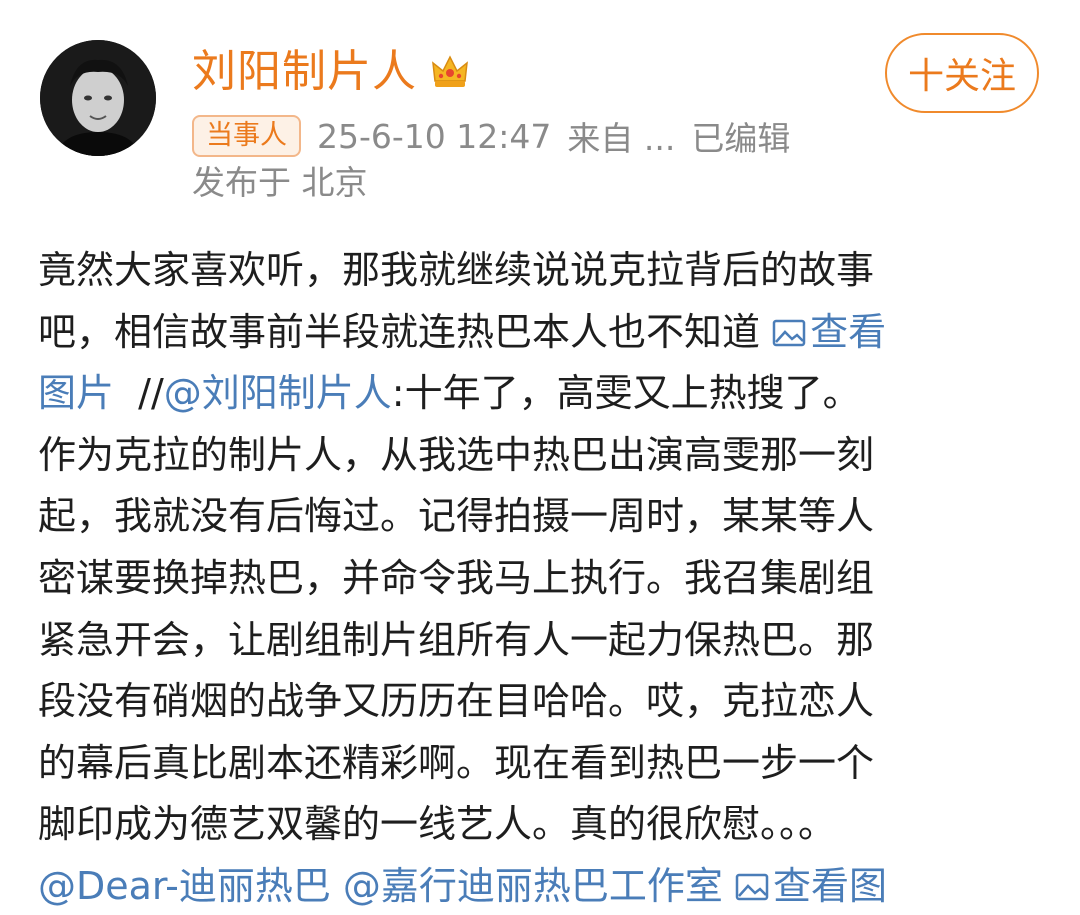  What do you see at coordinates (304, 72) in the screenshot?
I see `username: 刘阳制片人` at bounding box center [304, 72].